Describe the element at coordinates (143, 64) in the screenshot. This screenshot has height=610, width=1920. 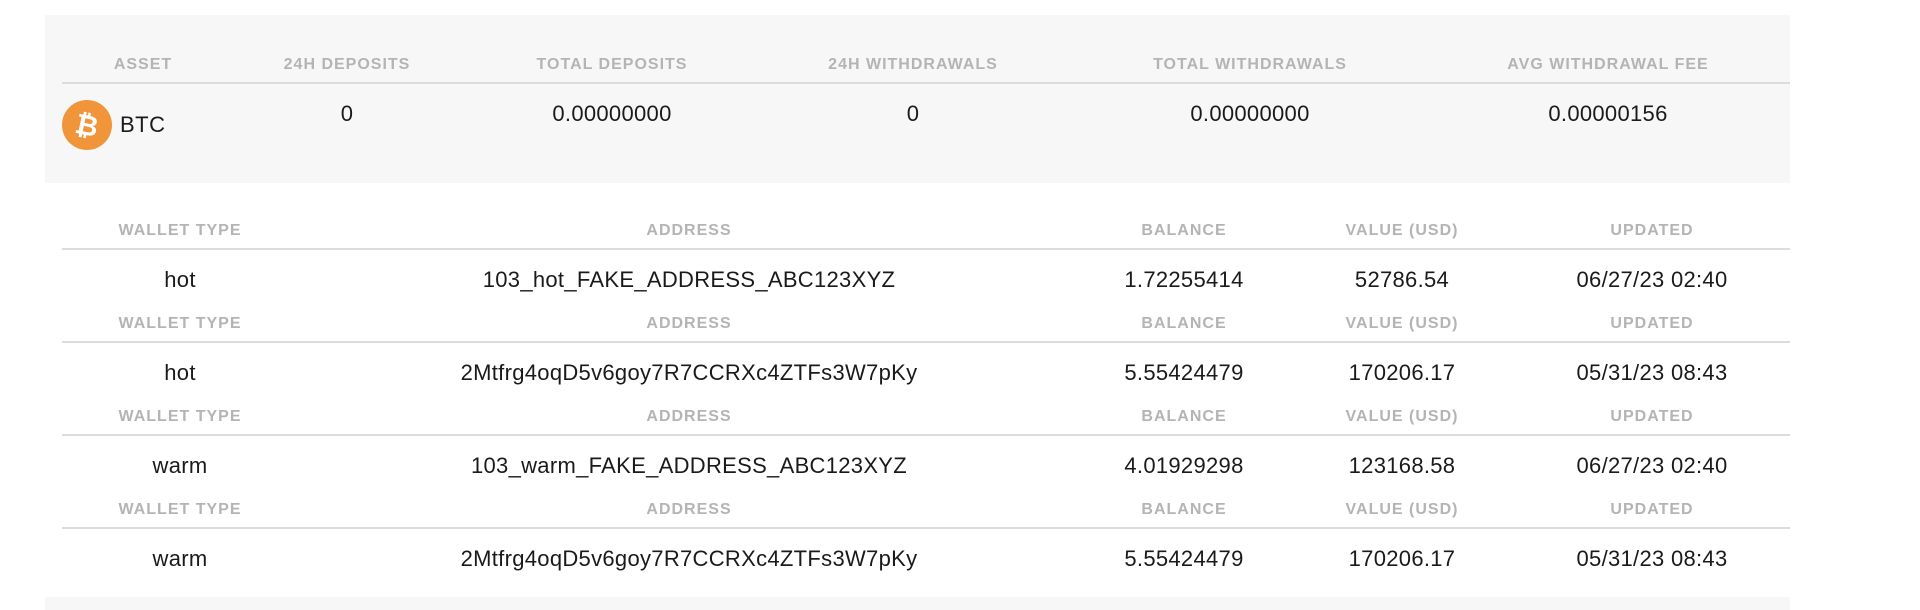
I see `header-asset: ASSET` at that location.